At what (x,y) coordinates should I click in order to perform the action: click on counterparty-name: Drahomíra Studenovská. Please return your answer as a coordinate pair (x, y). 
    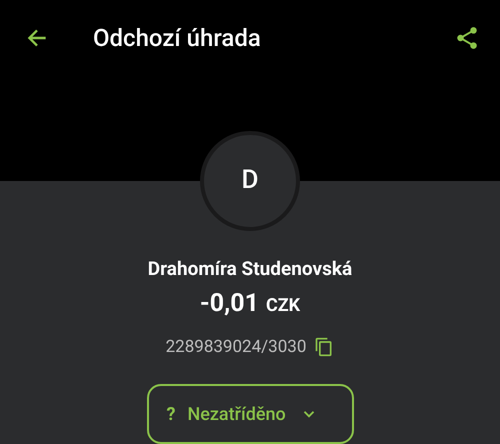
    Looking at the image, I should click on (250, 269).